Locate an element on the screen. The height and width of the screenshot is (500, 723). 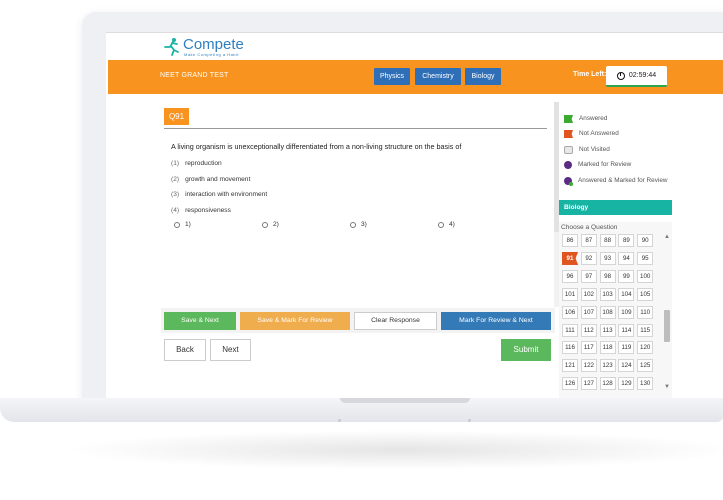
countdown-timer: 02:59:44 is located at coordinates (636, 76).